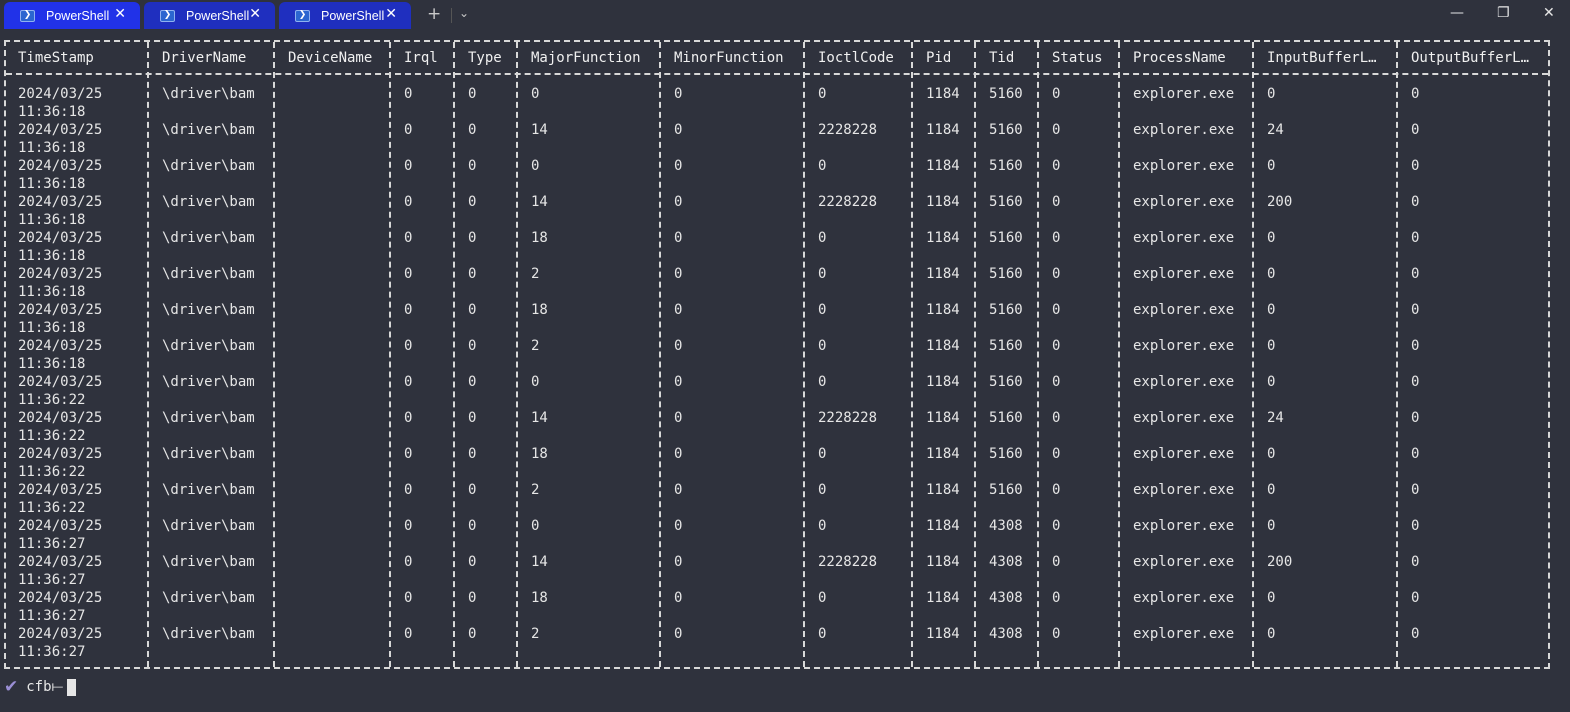 The height and width of the screenshot is (712, 1570). I want to click on column-header: DeviceName, so click(330, 58).